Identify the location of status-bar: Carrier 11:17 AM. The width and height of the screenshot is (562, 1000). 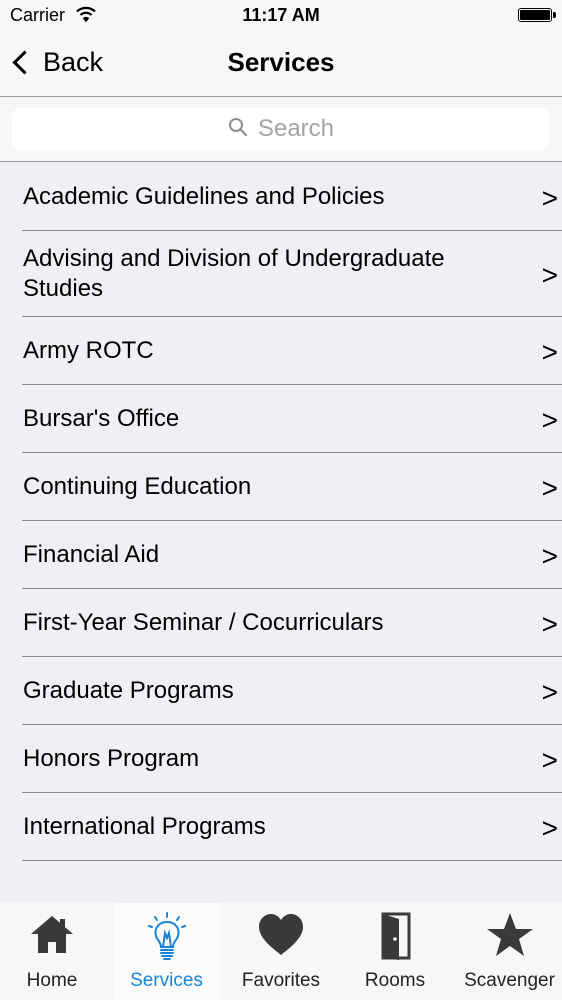
(281, 15).